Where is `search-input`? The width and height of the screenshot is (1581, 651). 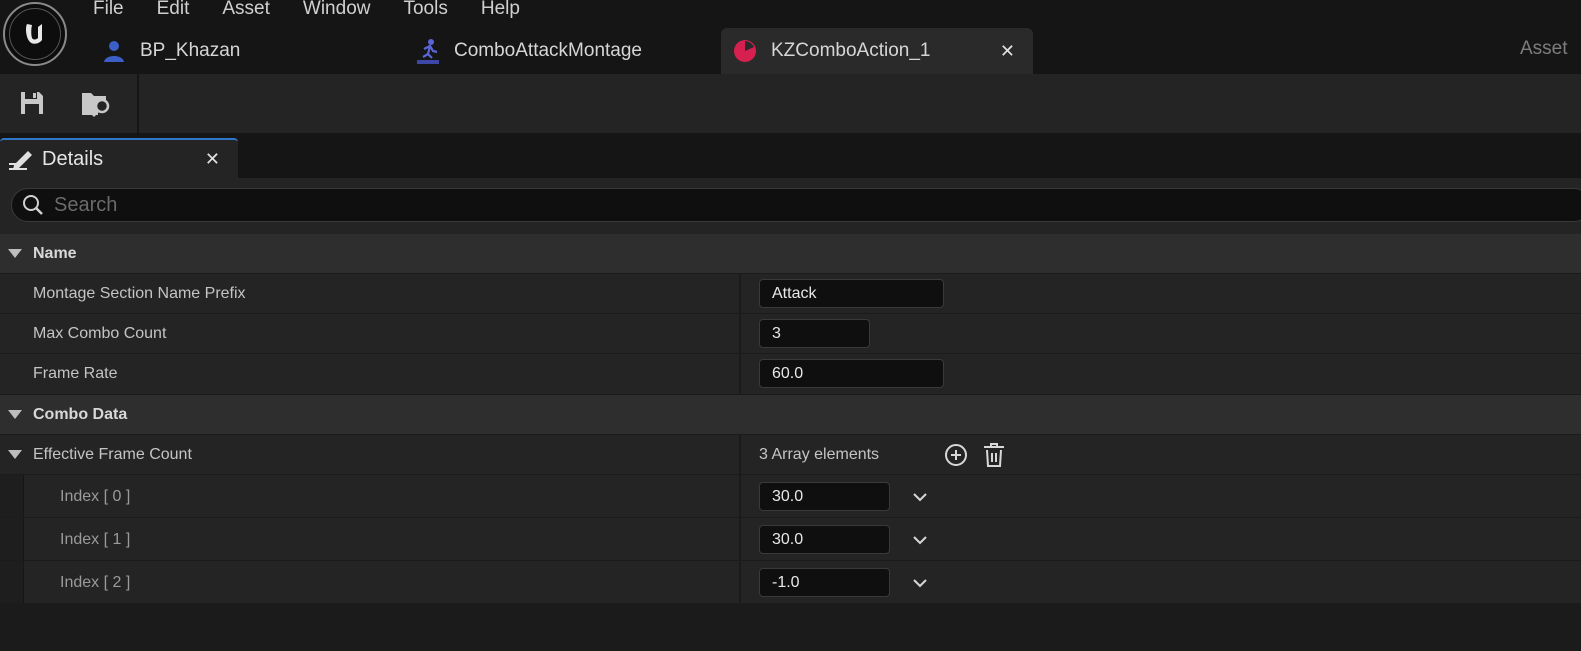
search-input is located at coordinates (754, 205).